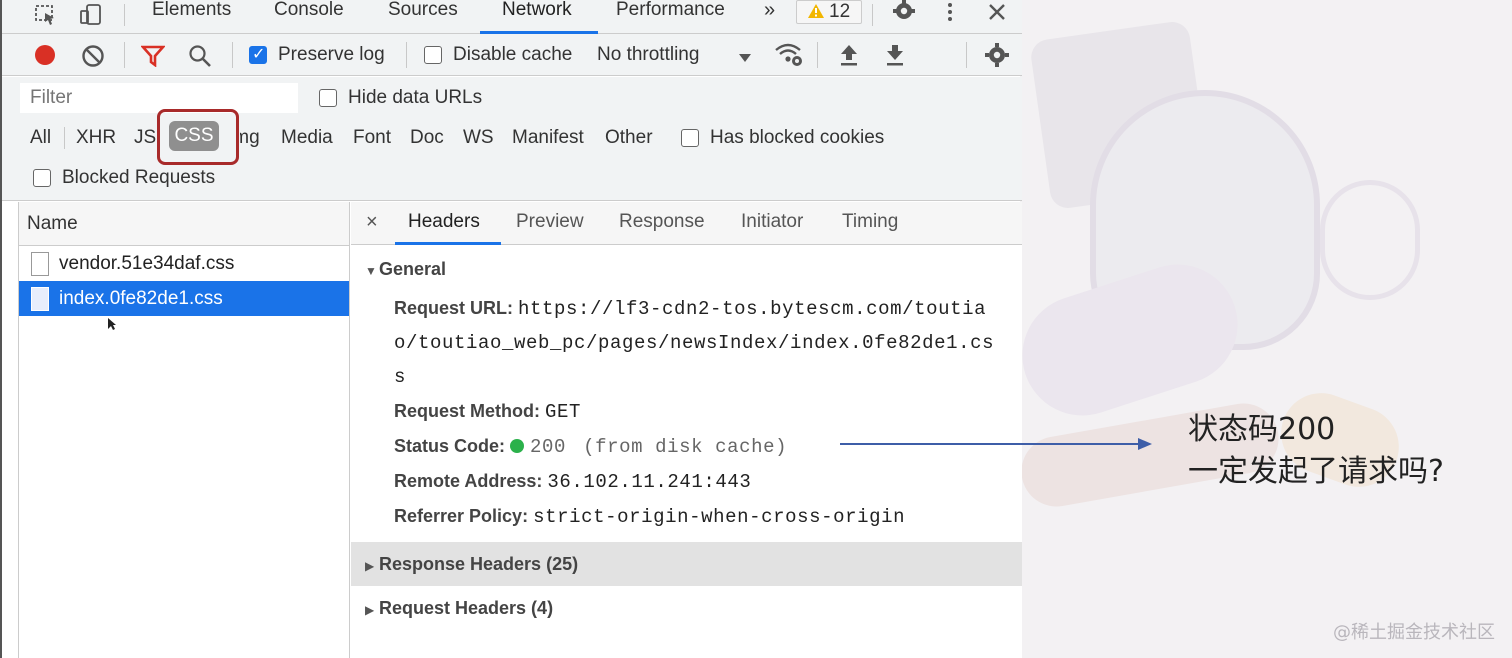 The width and height of the screenshot is (1512, 658). What do you see at coordinates (629, 138) in the screenshot?
I see `filter-type-other: Other` at bounding box center [629, 138].